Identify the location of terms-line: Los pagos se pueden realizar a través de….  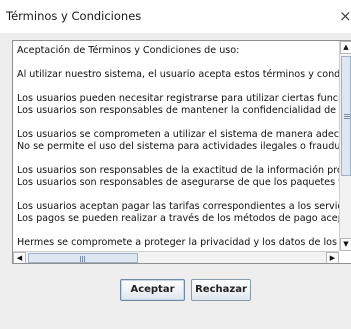
(182, 218).